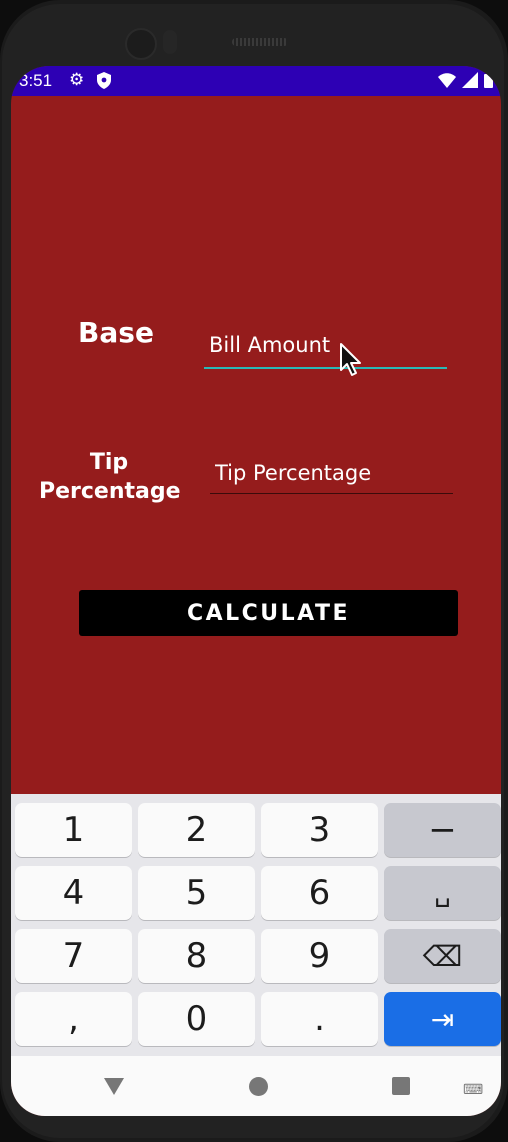  I want to click on key-5: 5, so click(196, 893).